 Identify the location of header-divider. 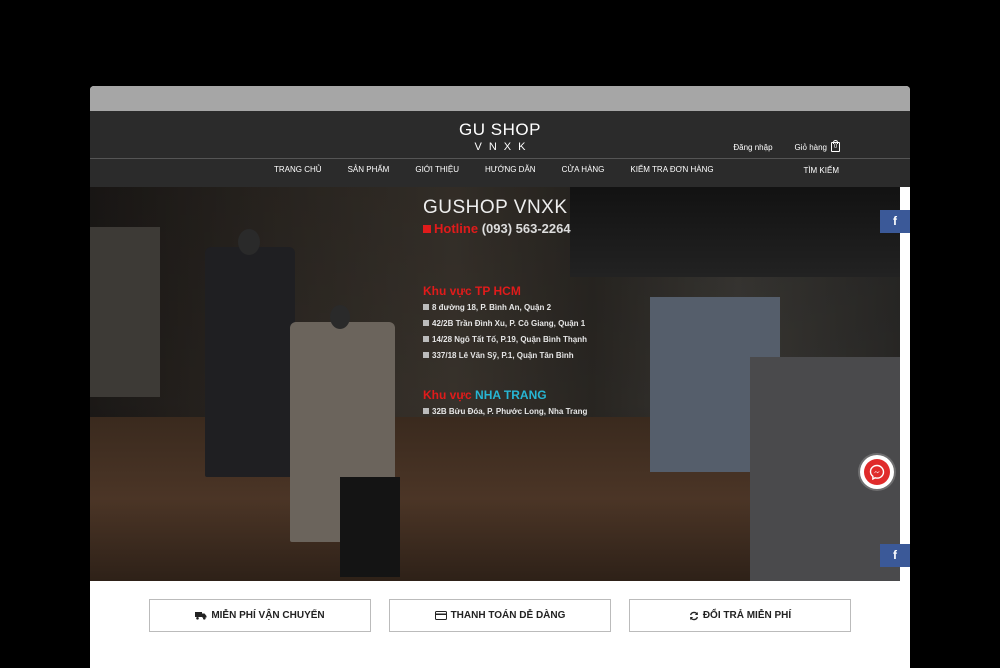
(500, 158).